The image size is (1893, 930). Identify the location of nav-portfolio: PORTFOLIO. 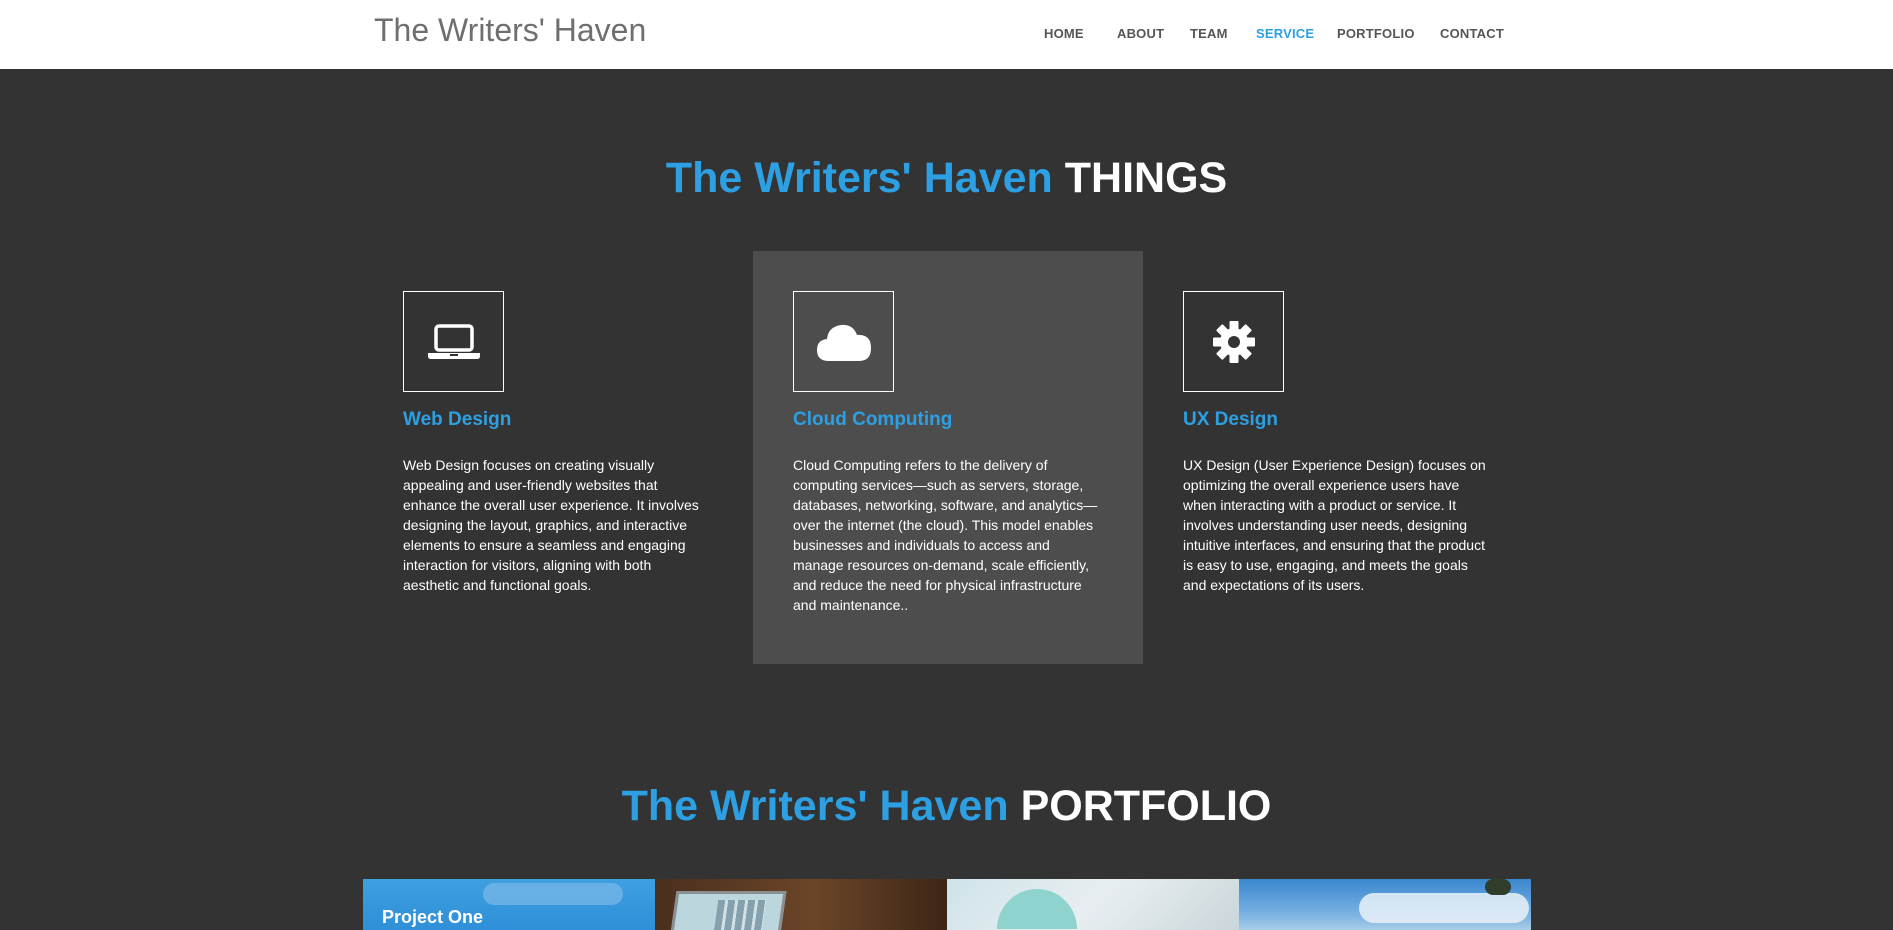
(1376, 33).